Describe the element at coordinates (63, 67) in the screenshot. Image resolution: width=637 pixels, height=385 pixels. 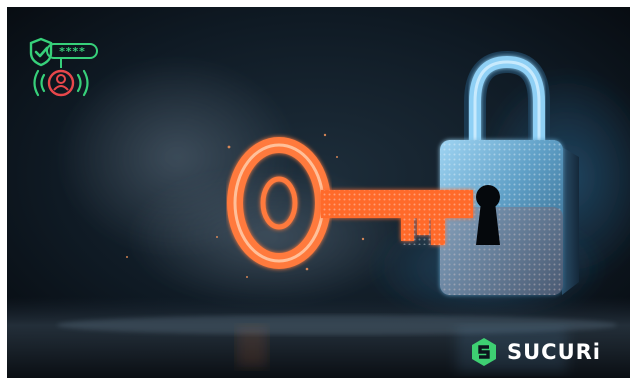
I see `security-badge: ****` at that location.